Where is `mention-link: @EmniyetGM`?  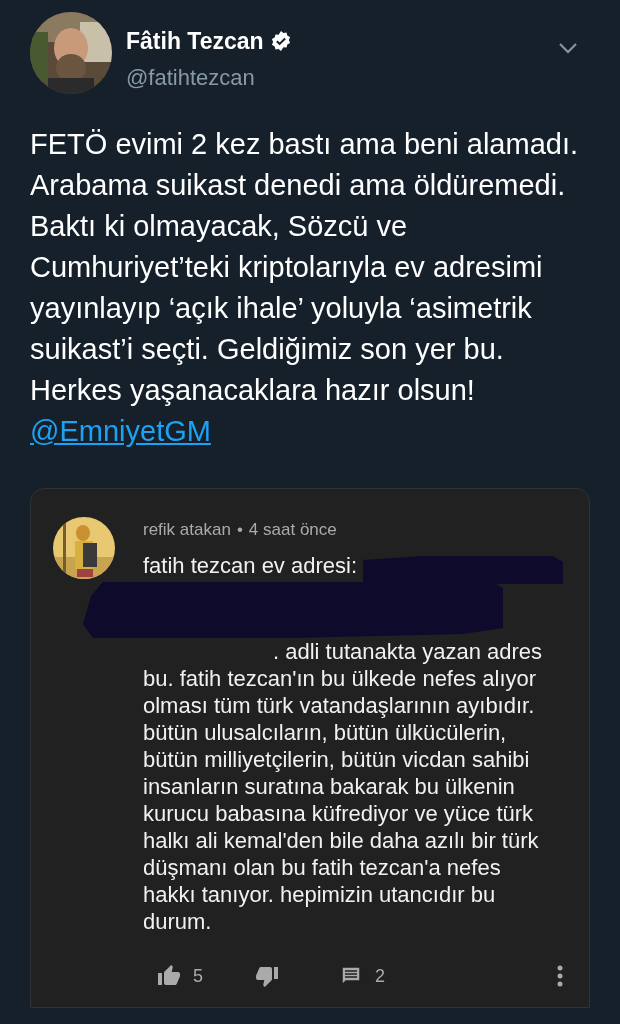 mention-link: @EmniyetGM is located at coordinates (120, 431).